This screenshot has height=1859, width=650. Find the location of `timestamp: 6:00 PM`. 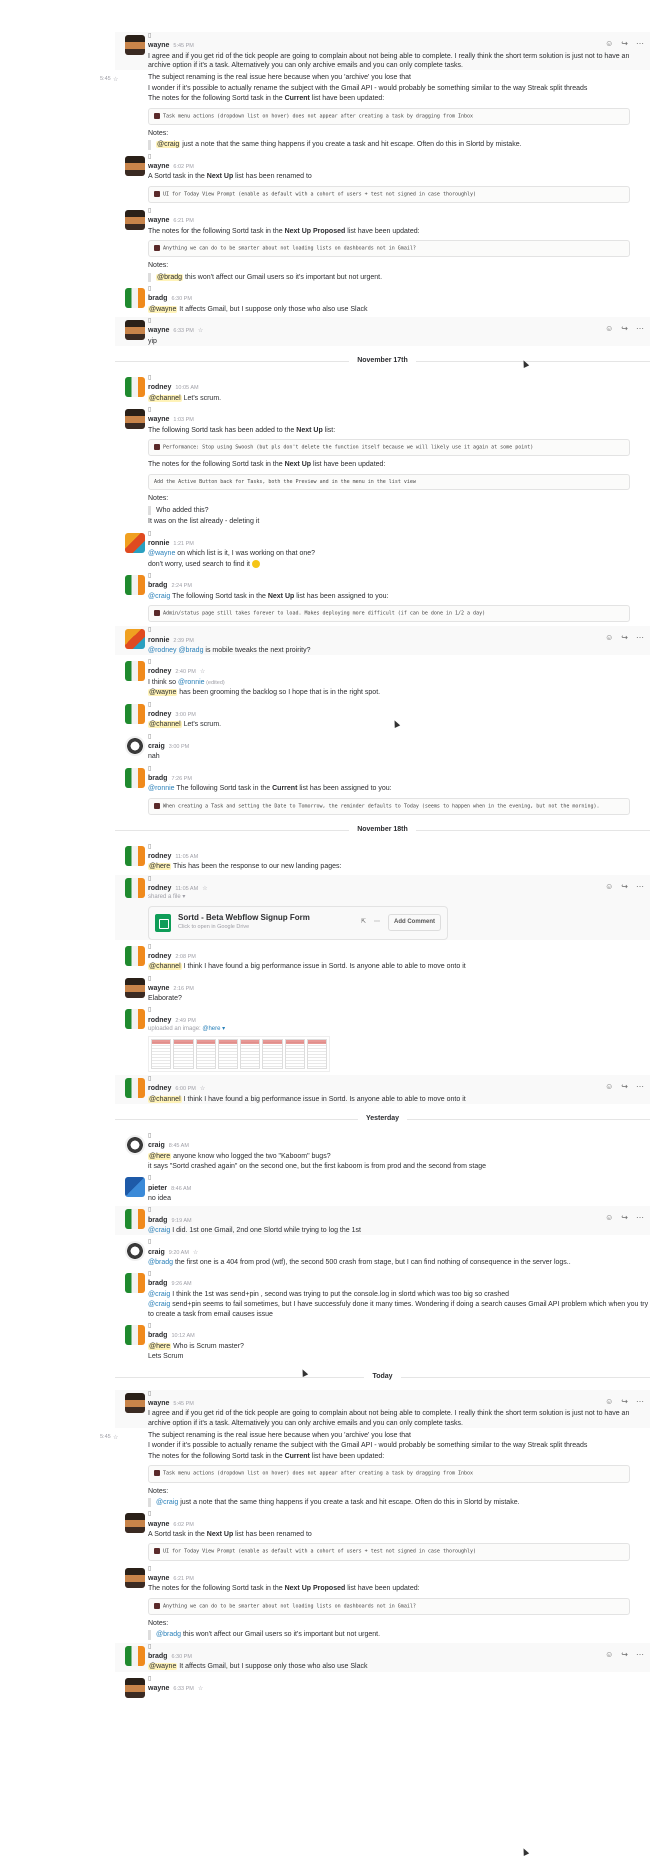

timestamp: 6:00 PM is located at coordinates (185, 1089).